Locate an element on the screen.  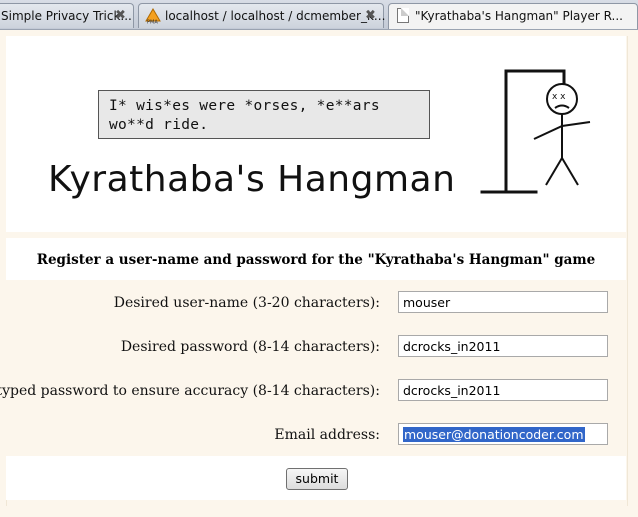
password-label: Desired password (8-14 characters): is located at coordinates (250, 347).